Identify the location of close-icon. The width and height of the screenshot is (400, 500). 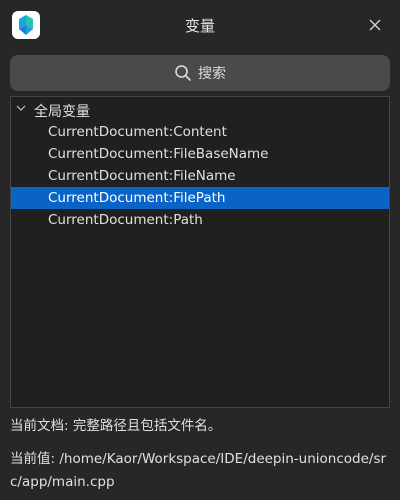
(375, 25).